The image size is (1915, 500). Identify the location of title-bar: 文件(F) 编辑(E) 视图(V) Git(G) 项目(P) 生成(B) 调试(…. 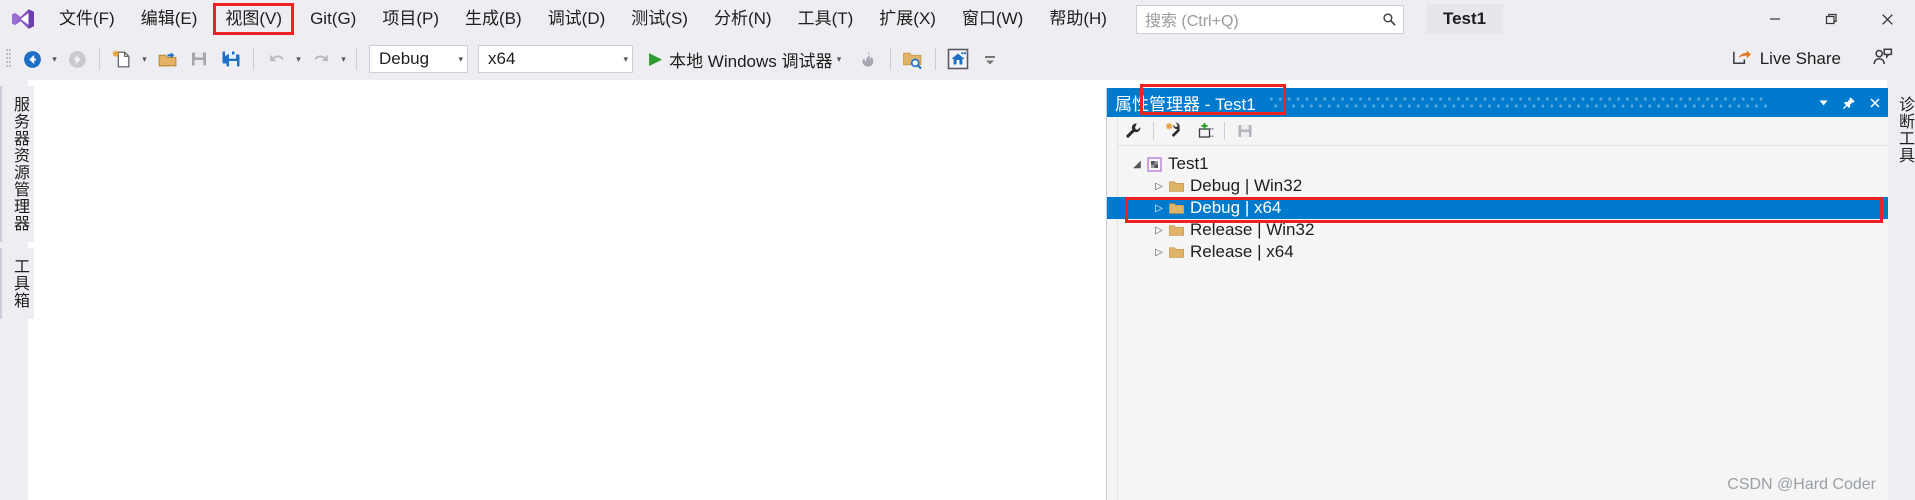
(957, 19).